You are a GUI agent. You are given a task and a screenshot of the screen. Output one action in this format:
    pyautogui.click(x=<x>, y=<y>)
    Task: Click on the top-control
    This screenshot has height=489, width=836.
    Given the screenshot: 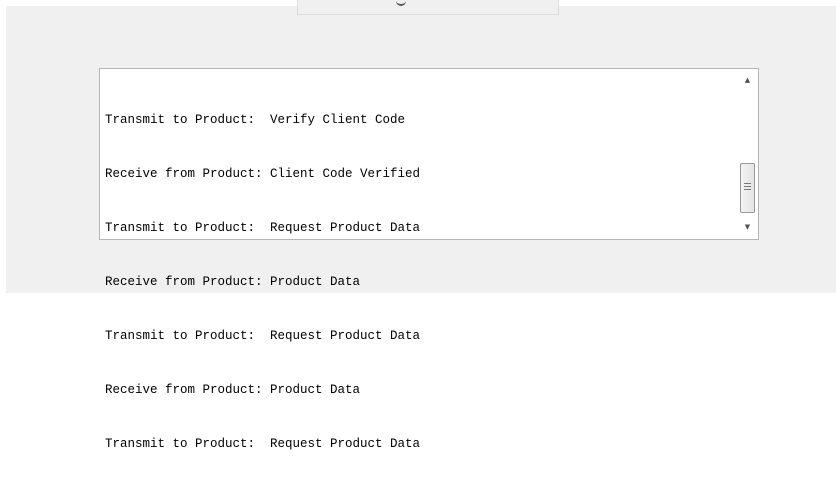 What is the action you would take?
    pyautogui.click(x=428, y=7)
    